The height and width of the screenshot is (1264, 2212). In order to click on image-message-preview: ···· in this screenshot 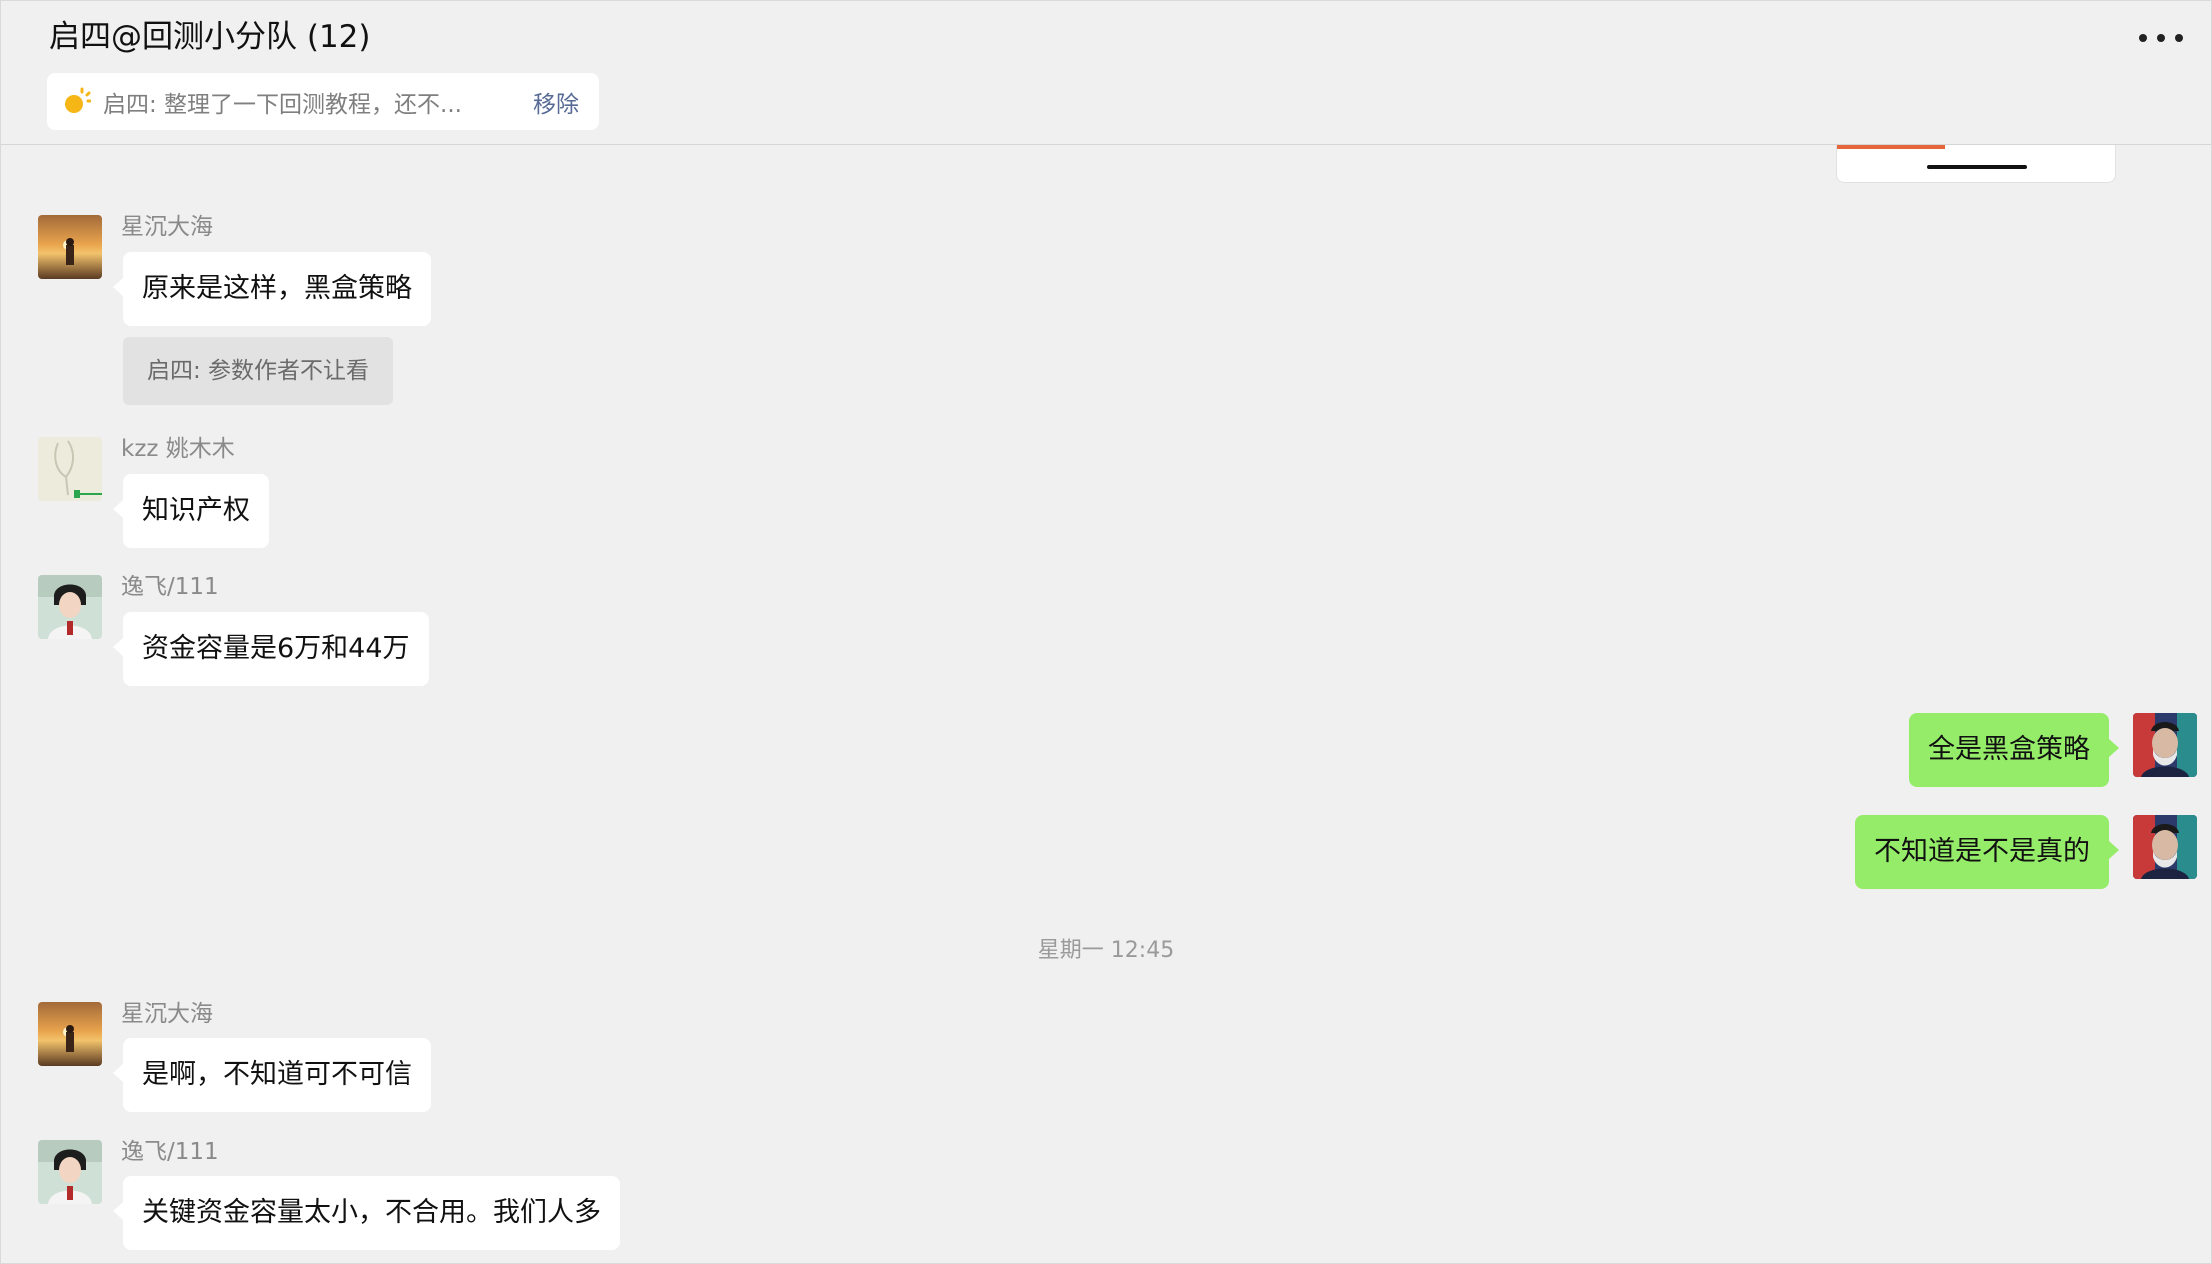, I will do `click(1976, 164)`.